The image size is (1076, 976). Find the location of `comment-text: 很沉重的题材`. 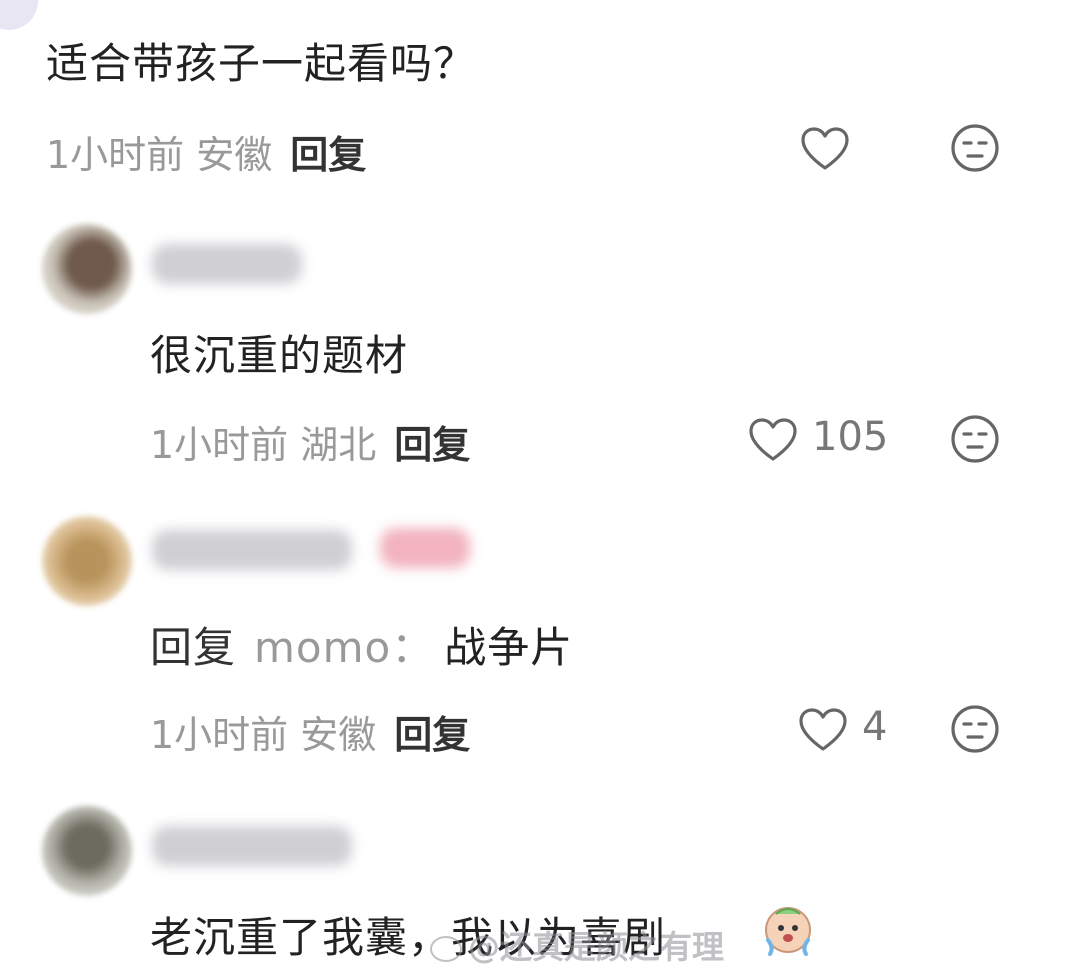

comment-text: 很沉重的题材 is located at coordinates (279, 355).